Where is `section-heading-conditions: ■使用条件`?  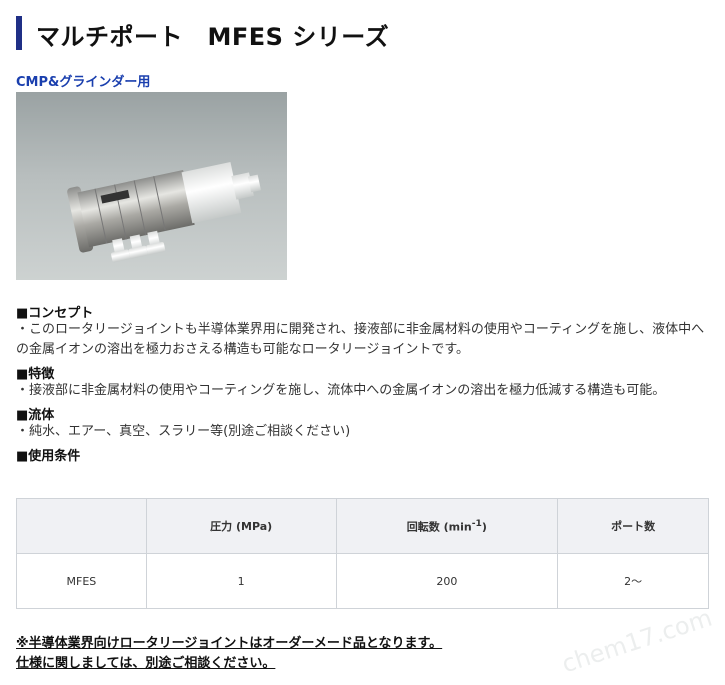
section-heading-conditions: ■使用条件 is located at coordinates (48, 456).